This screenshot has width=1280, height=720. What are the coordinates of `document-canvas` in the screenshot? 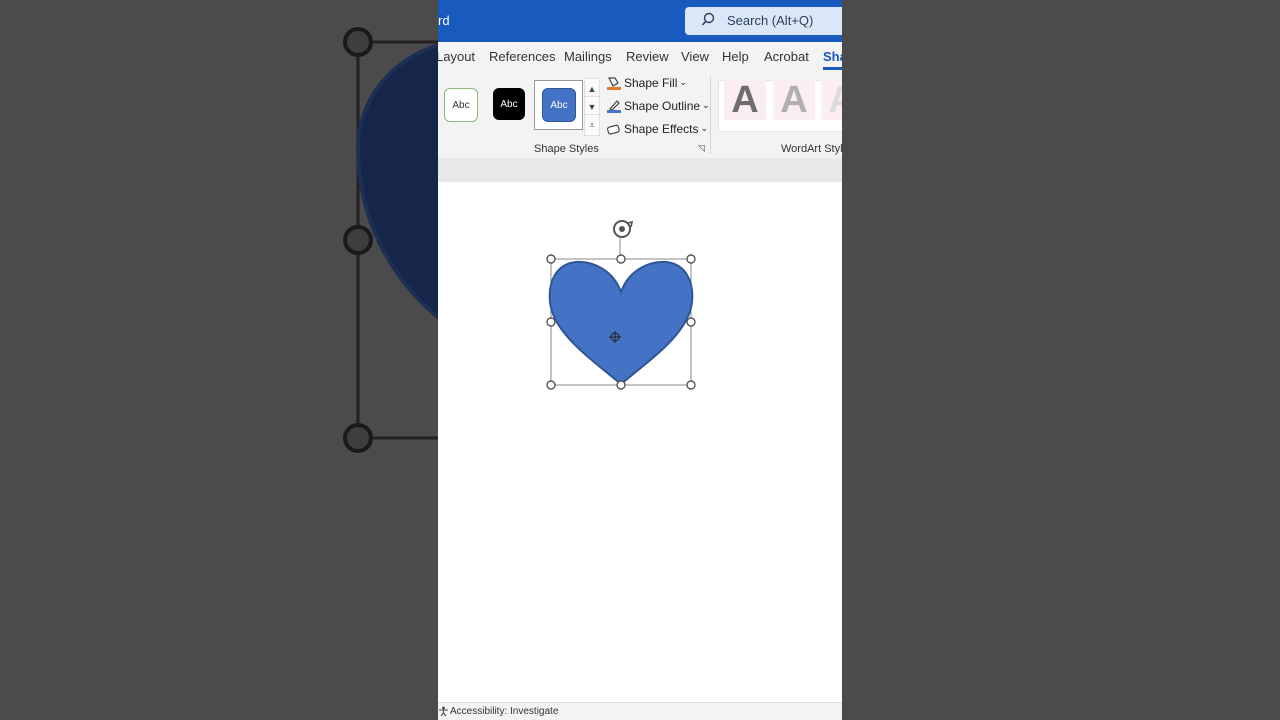 It's located at (621, 305).